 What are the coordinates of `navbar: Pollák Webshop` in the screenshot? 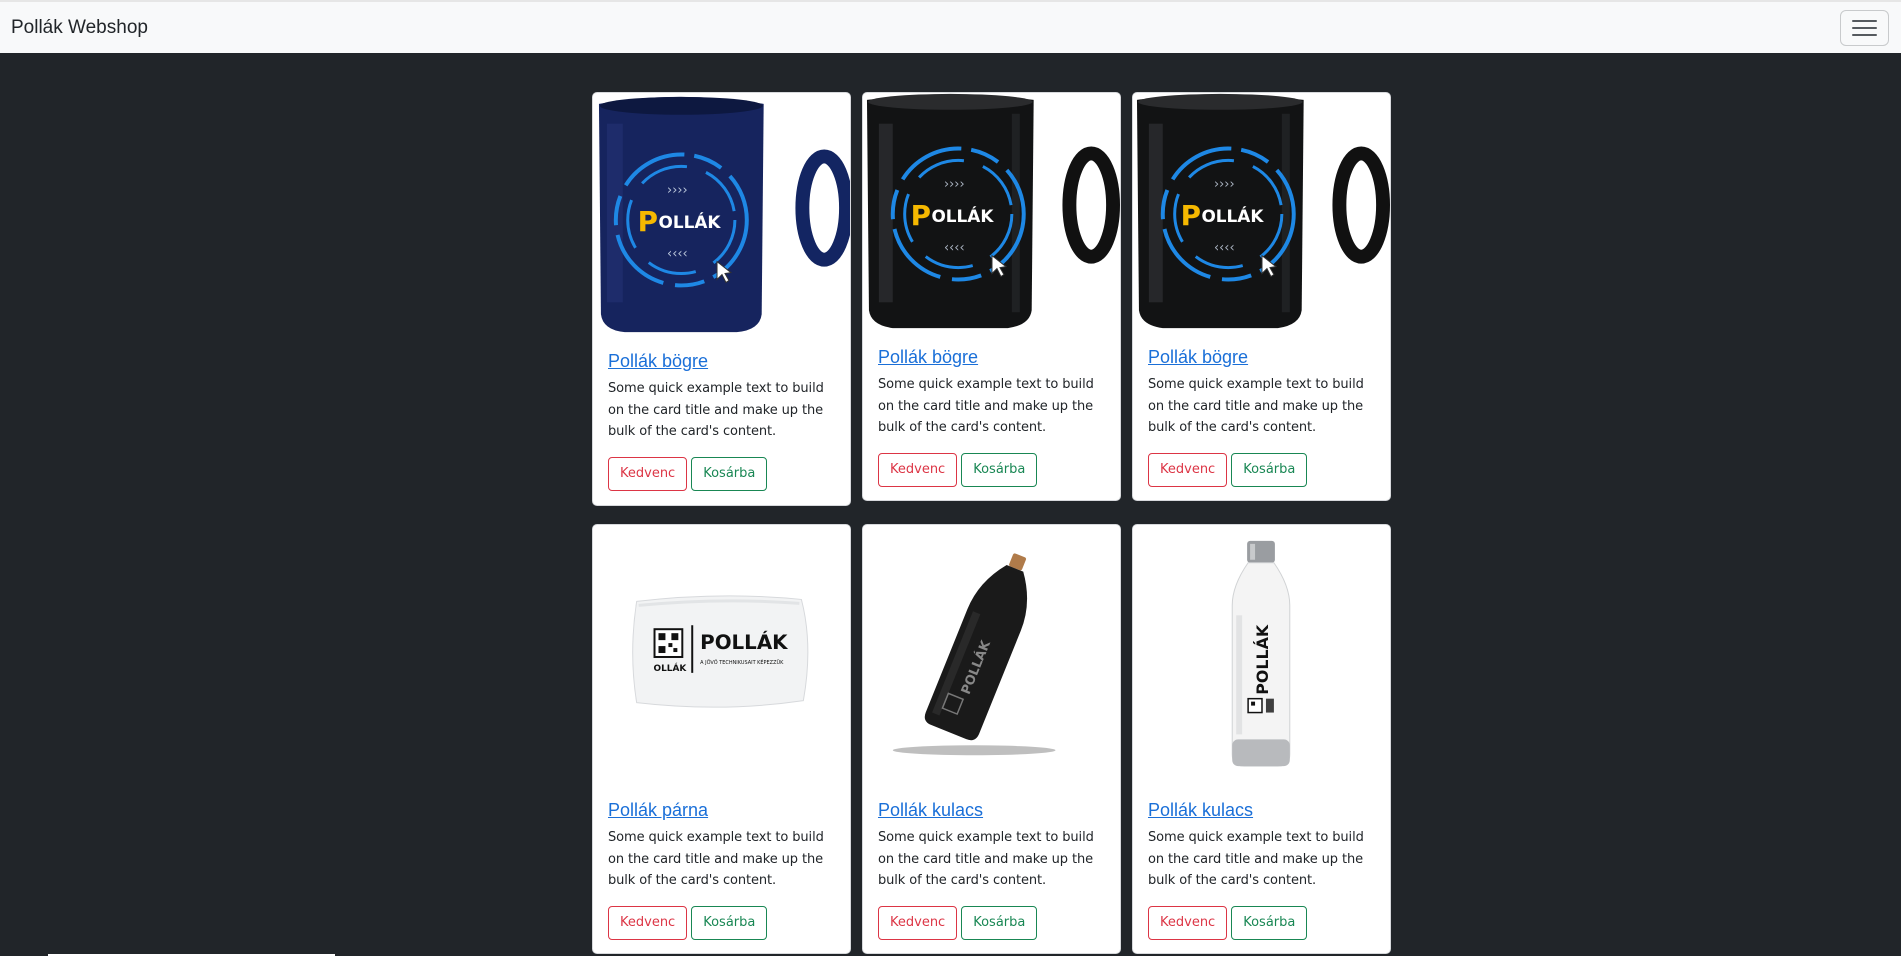 It's located at (950, 26).